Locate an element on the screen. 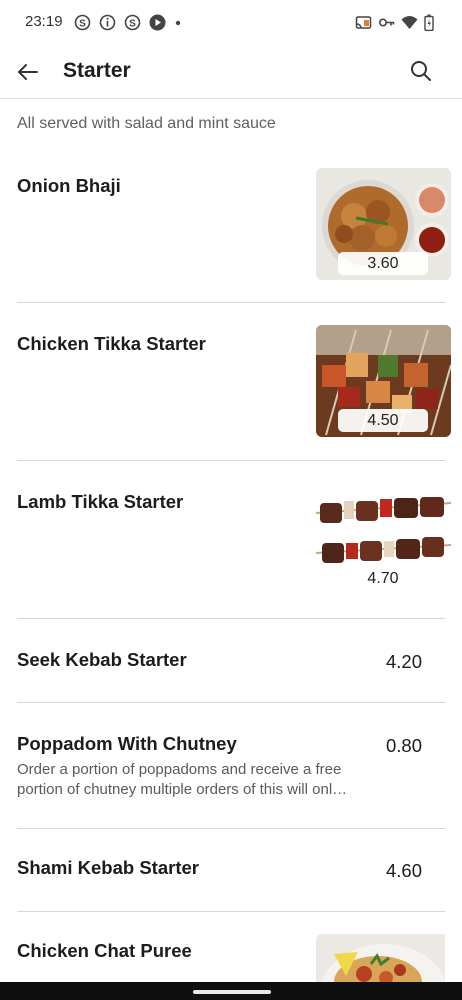 This screenshot has width=462, height=1000. system-navigation-bar is located at coordinates (231, 991).